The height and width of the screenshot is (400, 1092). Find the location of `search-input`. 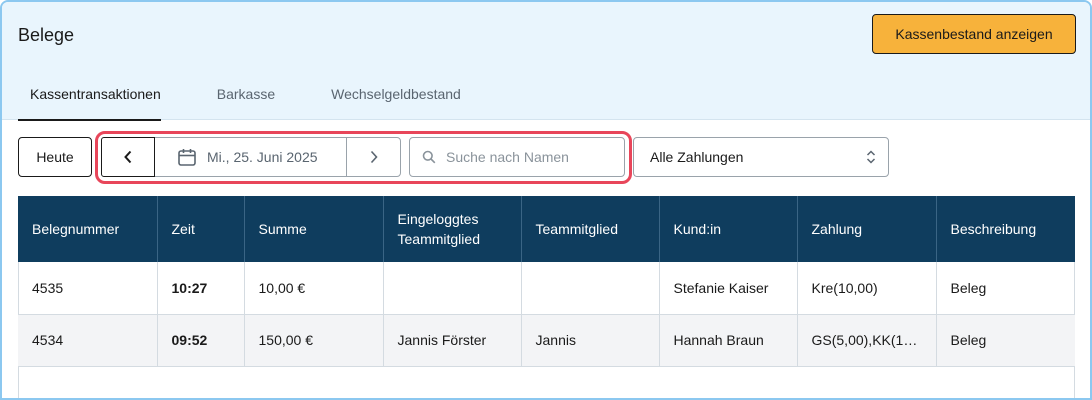

search-input is located at coordinates (531, 157).